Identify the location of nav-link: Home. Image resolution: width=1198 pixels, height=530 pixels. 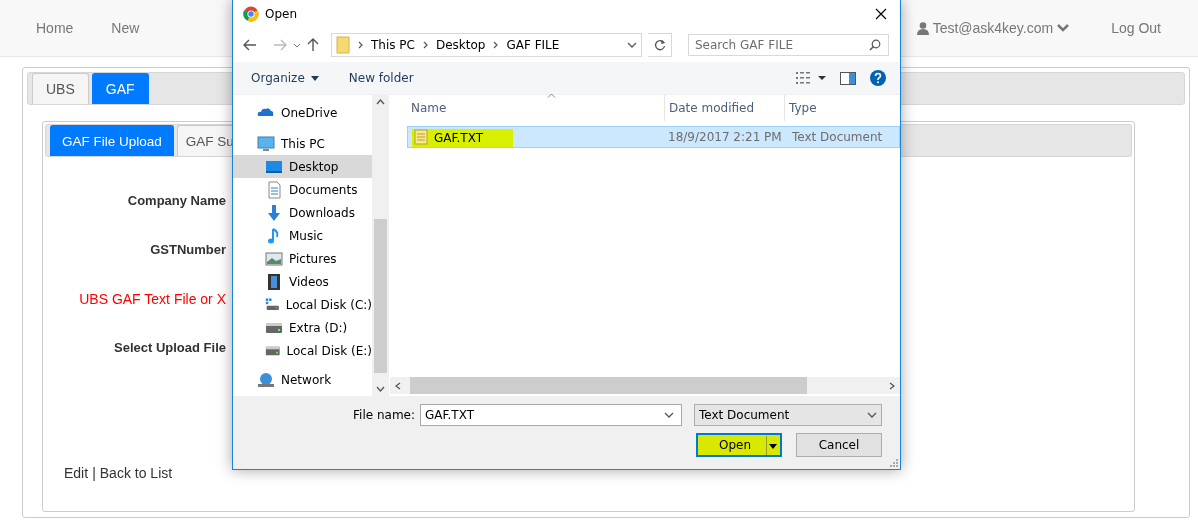
(55, 28).